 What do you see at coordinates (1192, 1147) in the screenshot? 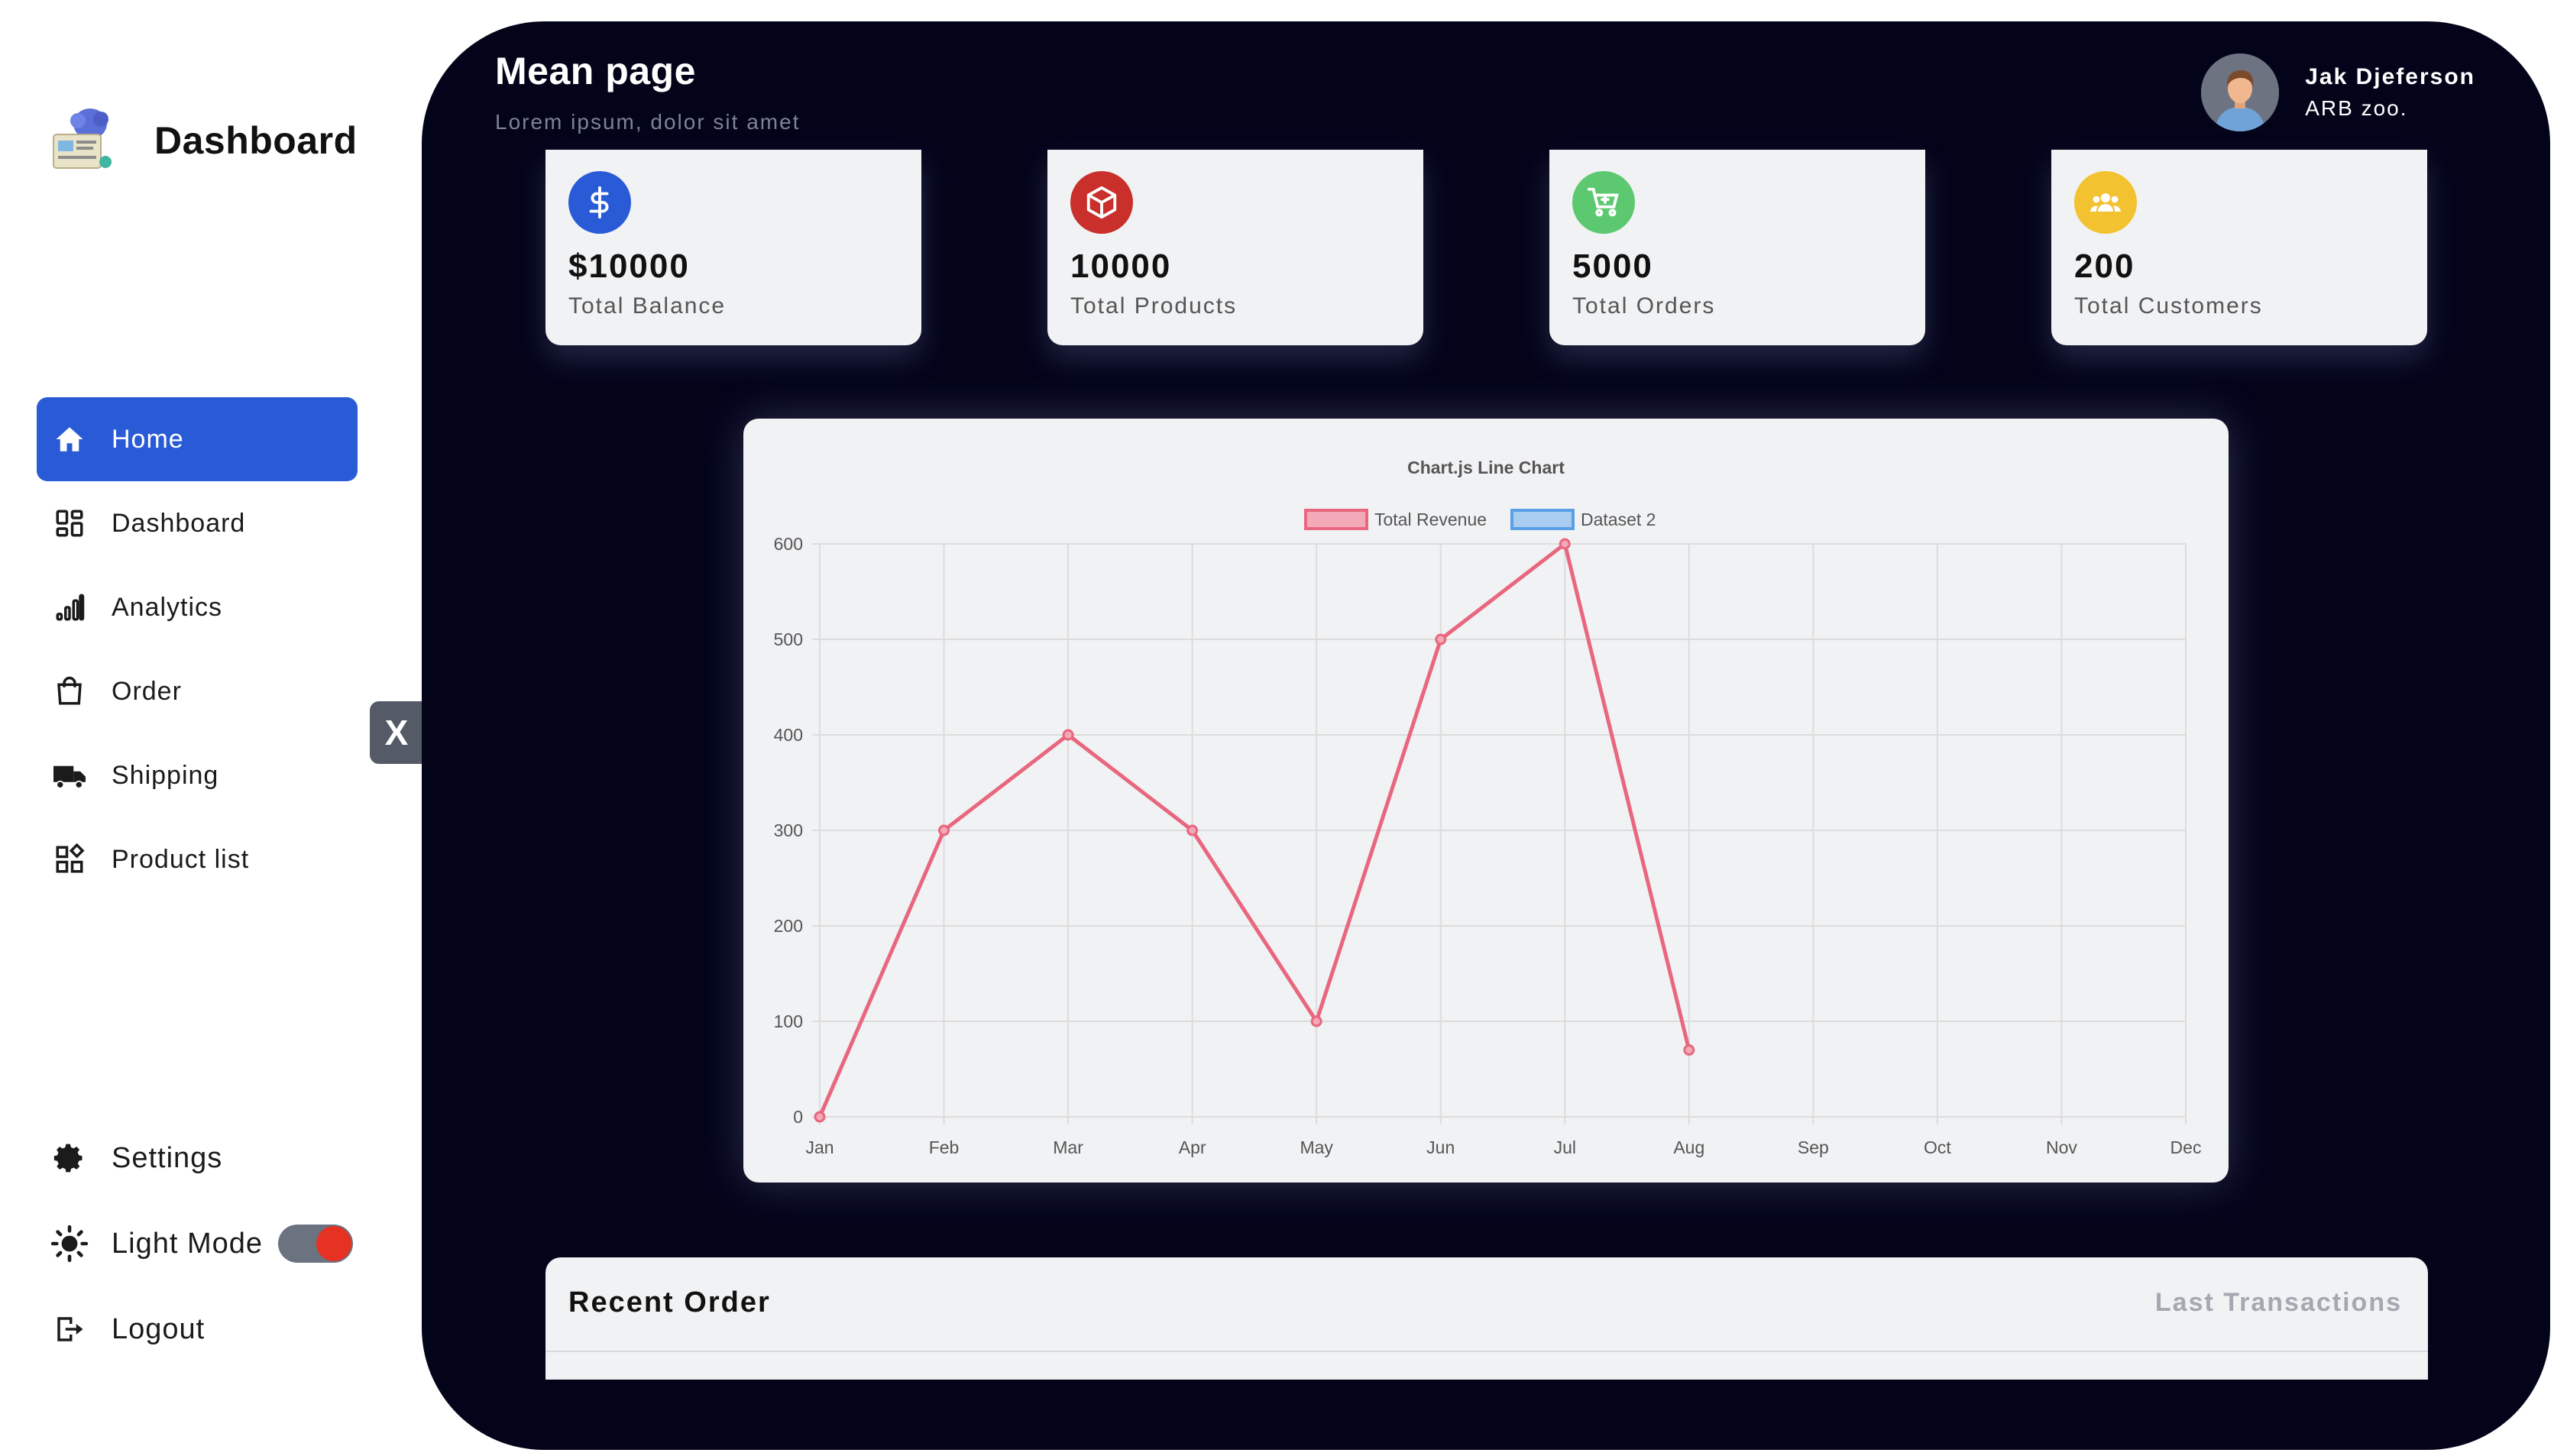
I see `x-tick-label: Apr` at bounding box center [1192, 1147].